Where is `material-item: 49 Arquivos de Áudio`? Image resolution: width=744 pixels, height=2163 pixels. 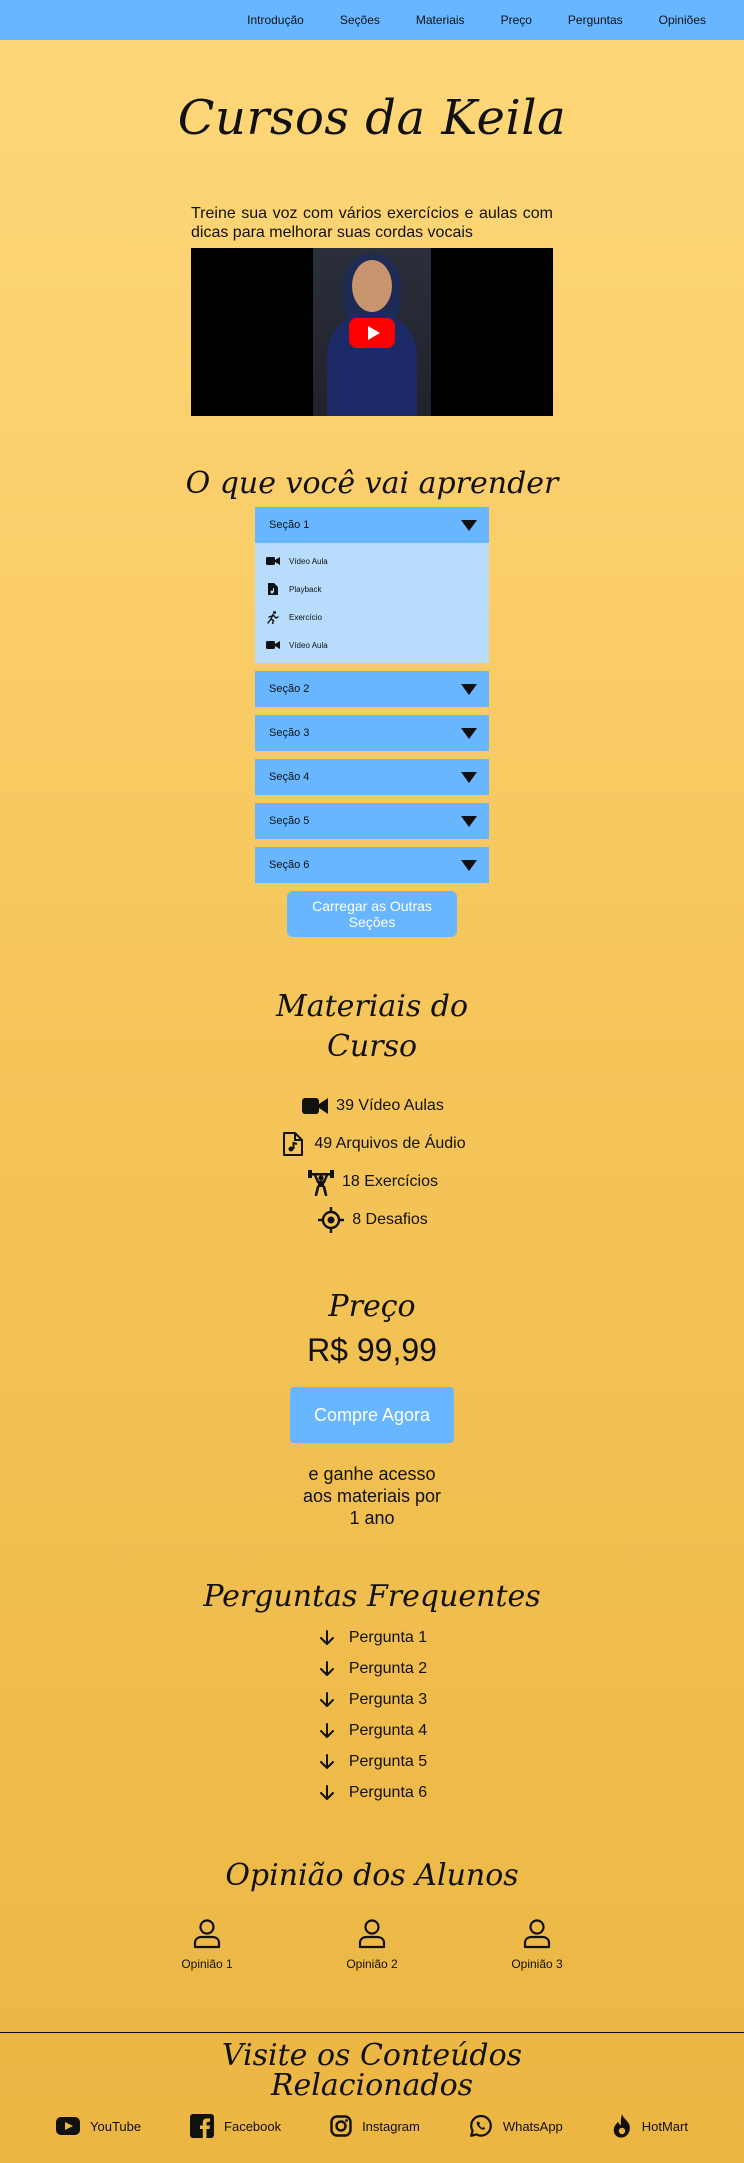 material-item: 49 Arquivos de Áudio is located at coordinates (372, 1144).